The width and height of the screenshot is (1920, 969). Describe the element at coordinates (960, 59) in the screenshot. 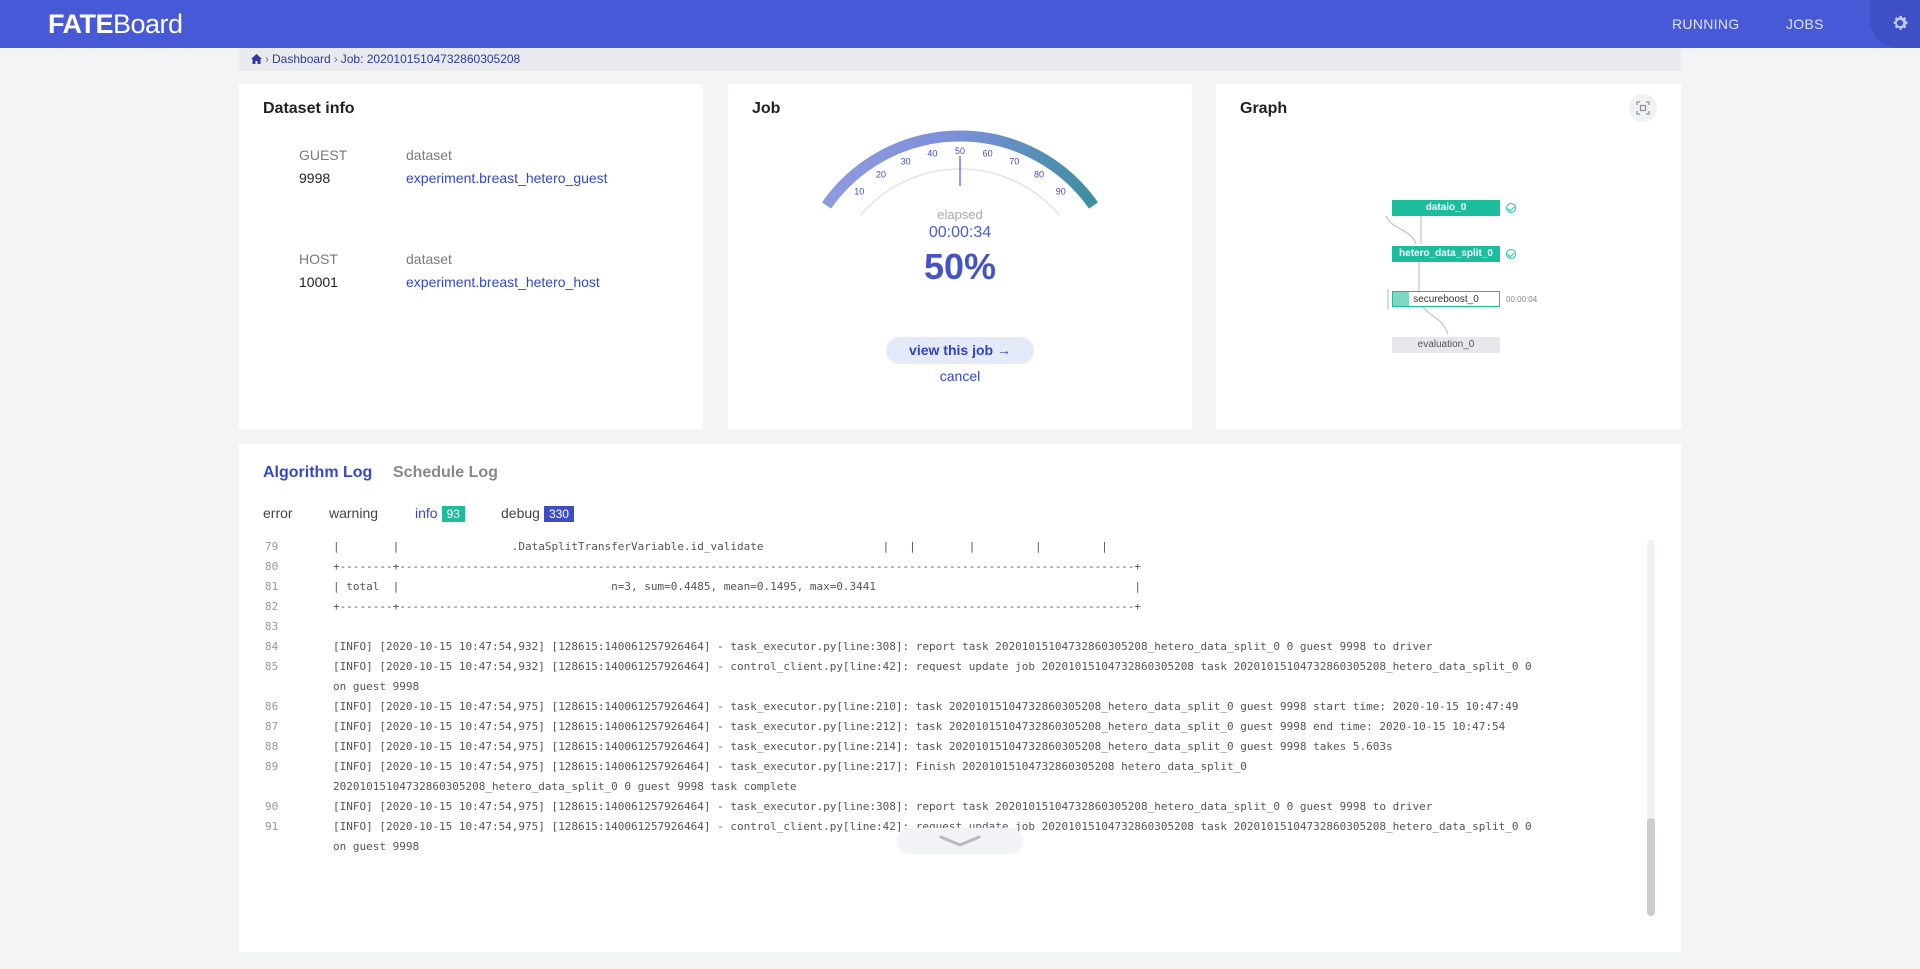

I see `breadcrumb: › Dashboard › Job: 20201015104732860305208` at that location.